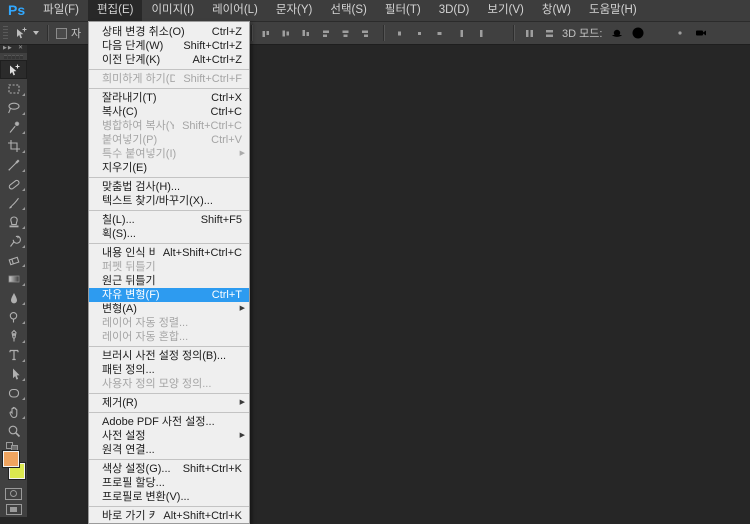 Image resolution: width=750 pixels, height=524 pixels. I want to click on edit-menu-item: 자유 변형(F) Ctrl+T, so click(169, 295).